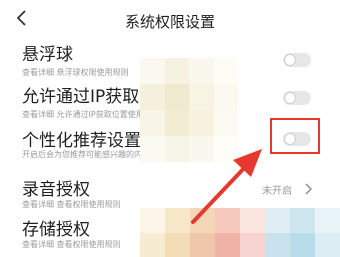 The height and width of the screenshot is (257, 340). I want to click on setting-subtitle: 开启后会为您推荐可能感兴趣的内容, so click(86, 154).